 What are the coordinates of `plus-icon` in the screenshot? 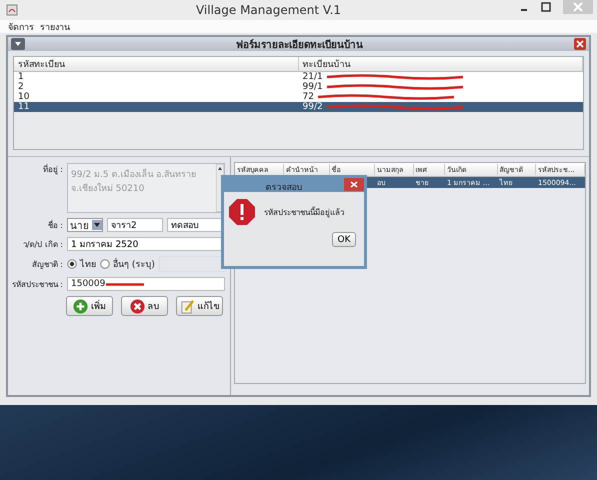 It's located at (80, 306).